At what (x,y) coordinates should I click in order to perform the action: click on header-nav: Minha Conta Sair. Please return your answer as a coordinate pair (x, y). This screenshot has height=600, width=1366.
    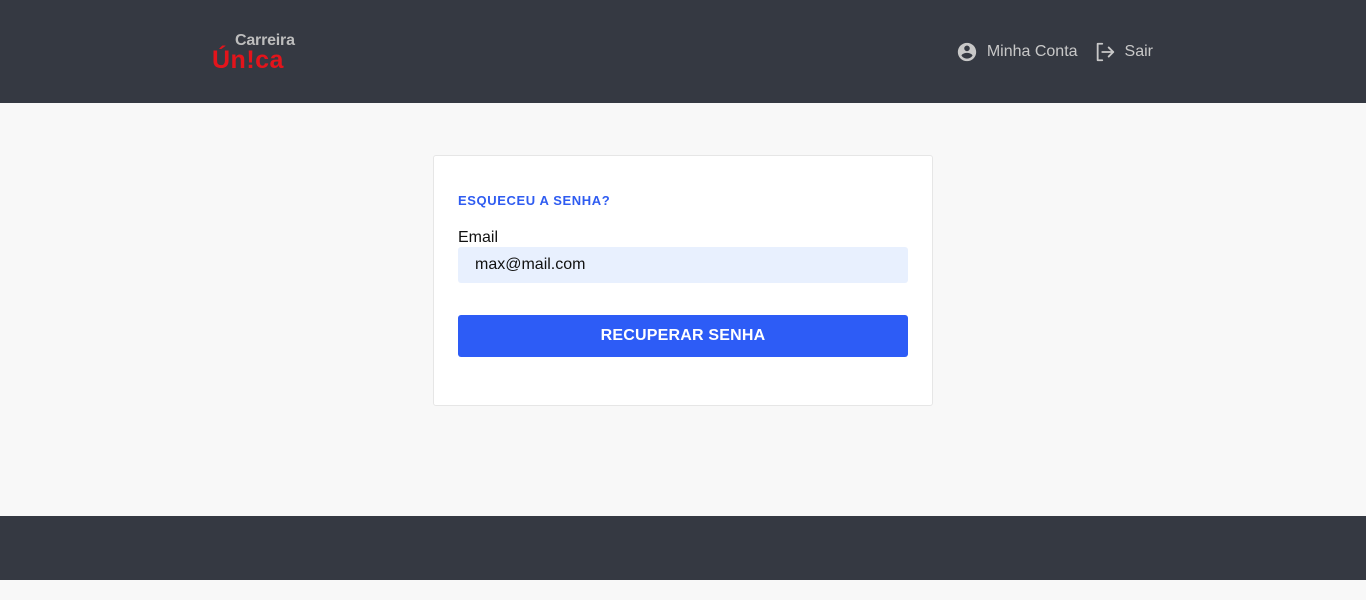
    Looking at the image, I should click on (1054, 52).